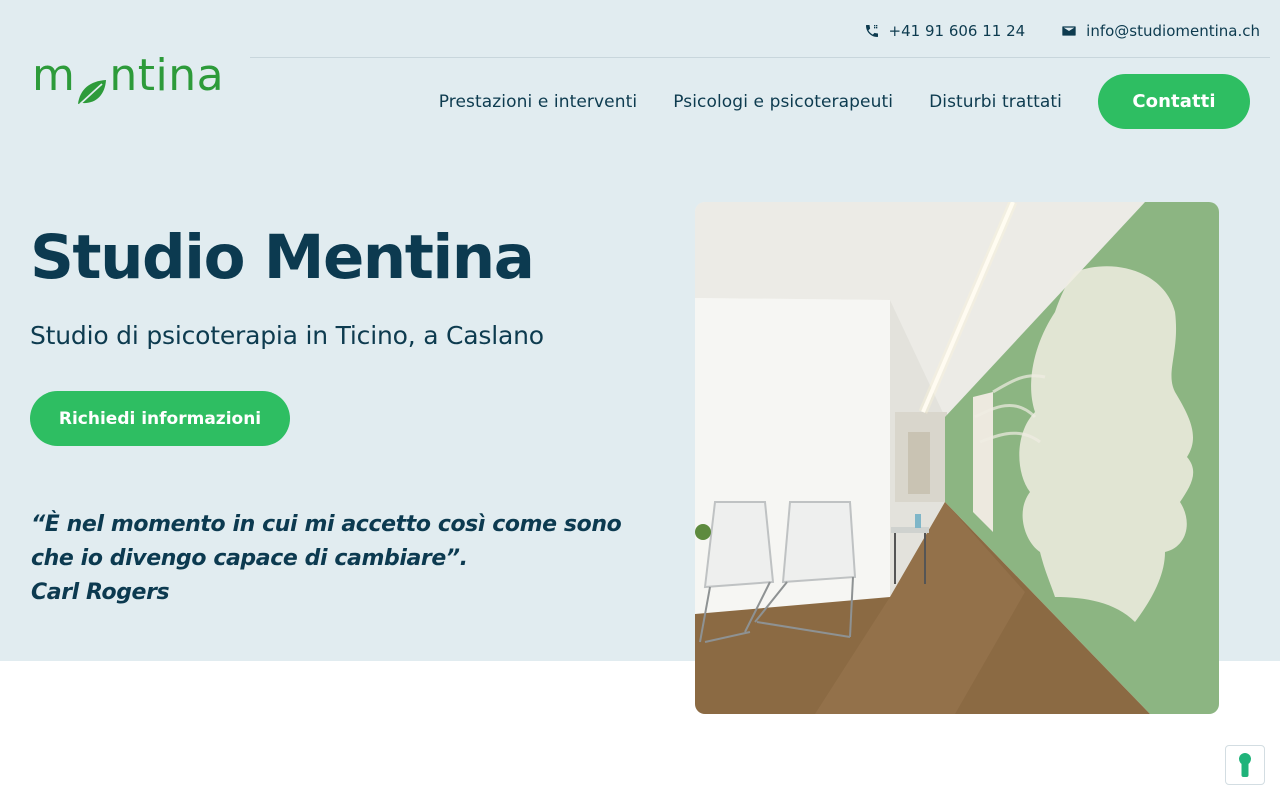 This screenshot has width=1280, height=800. What do you see at coordinates (995, 102) in the screenshot?
I see `nav-item-disturbi: Disturbi trattati` at bounding box center [995, 102].